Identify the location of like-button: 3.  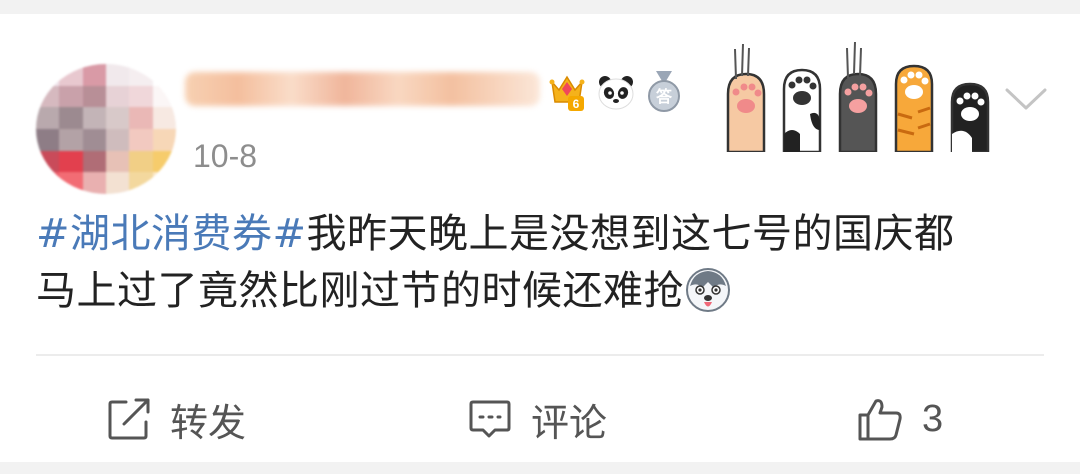
(899, 419).